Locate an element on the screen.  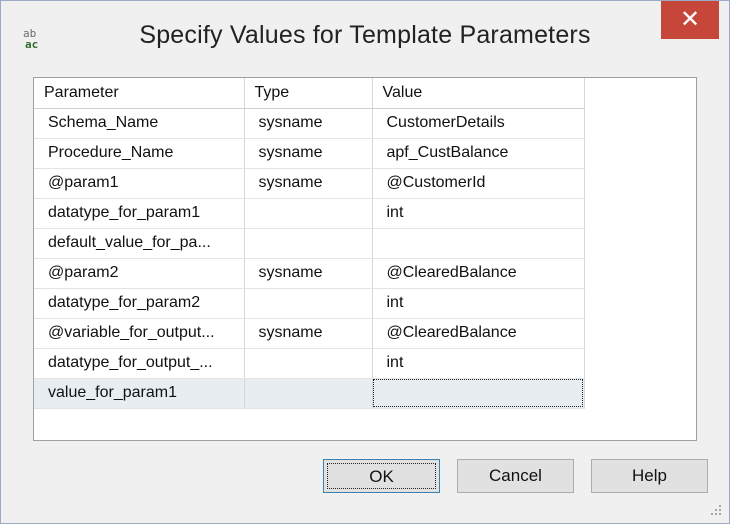
table-row: datatype_for_output_... int is located at coordinates (309, 363).